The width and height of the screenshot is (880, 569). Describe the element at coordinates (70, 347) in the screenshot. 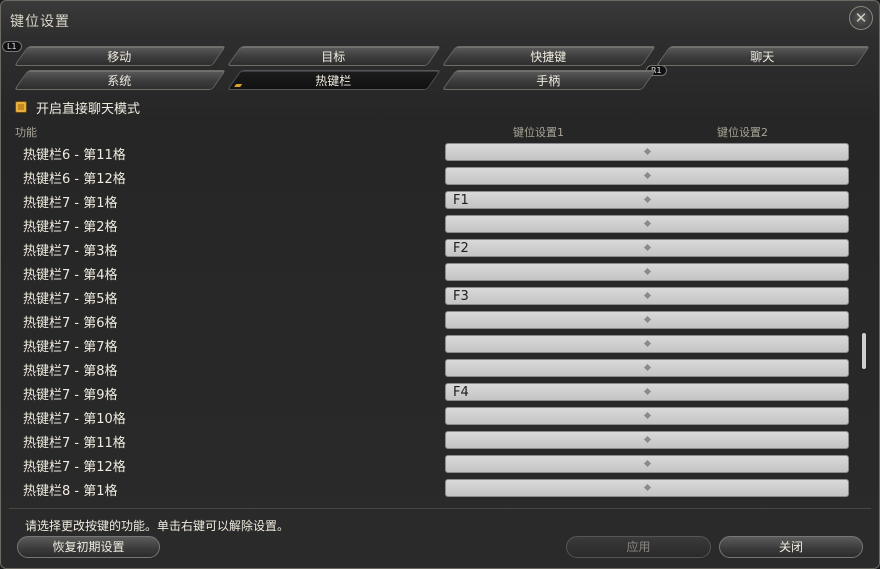

I see `row-label: 热键栏7 - 第7格` at that location.